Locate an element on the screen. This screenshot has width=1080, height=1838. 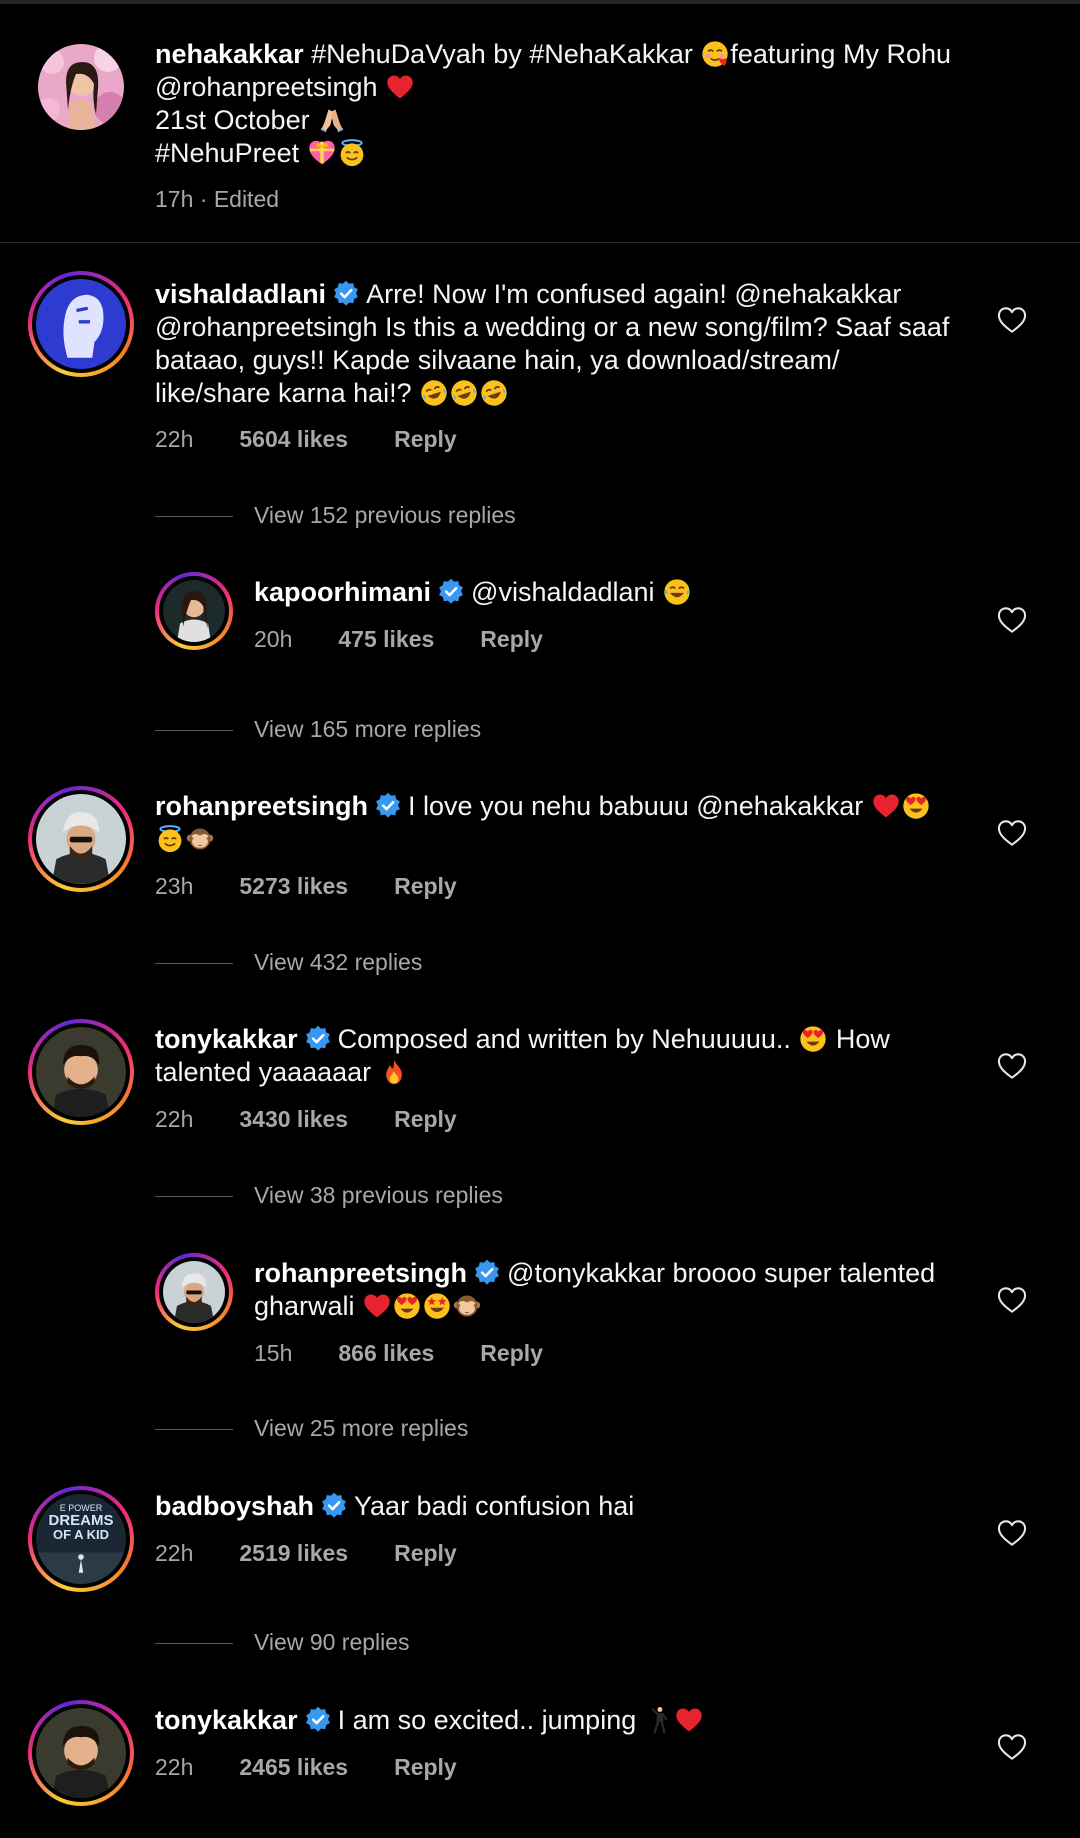
like-count: 2465 likes is located at coordinates (293, 1767).